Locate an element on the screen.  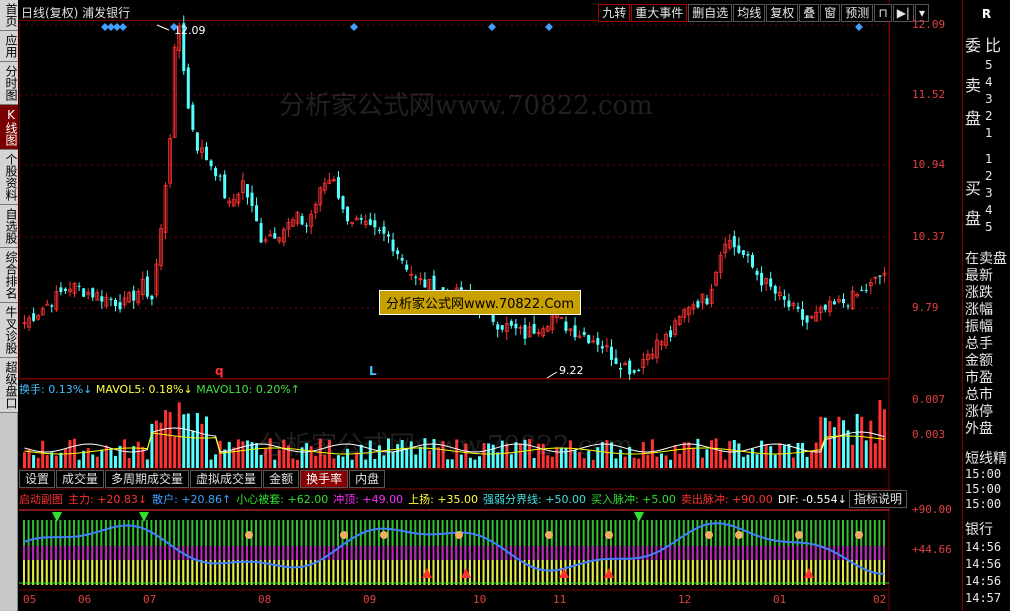
indicator-help-button: 指标说明 is located at coordinates (878, 499).